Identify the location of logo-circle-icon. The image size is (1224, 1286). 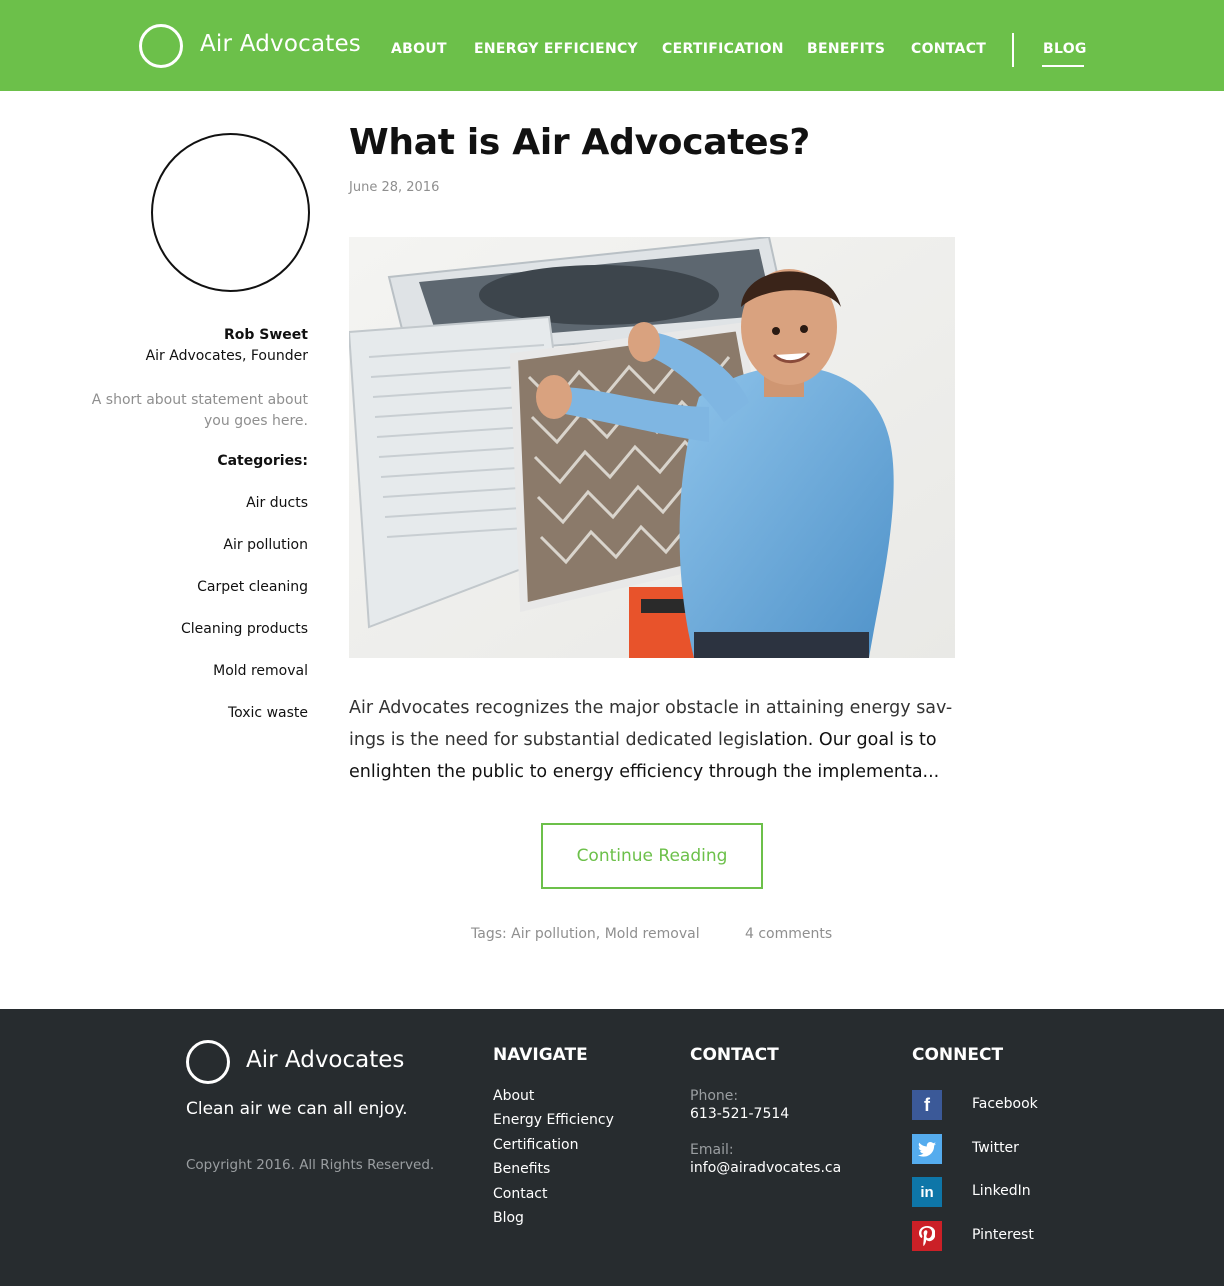
(161, 46).